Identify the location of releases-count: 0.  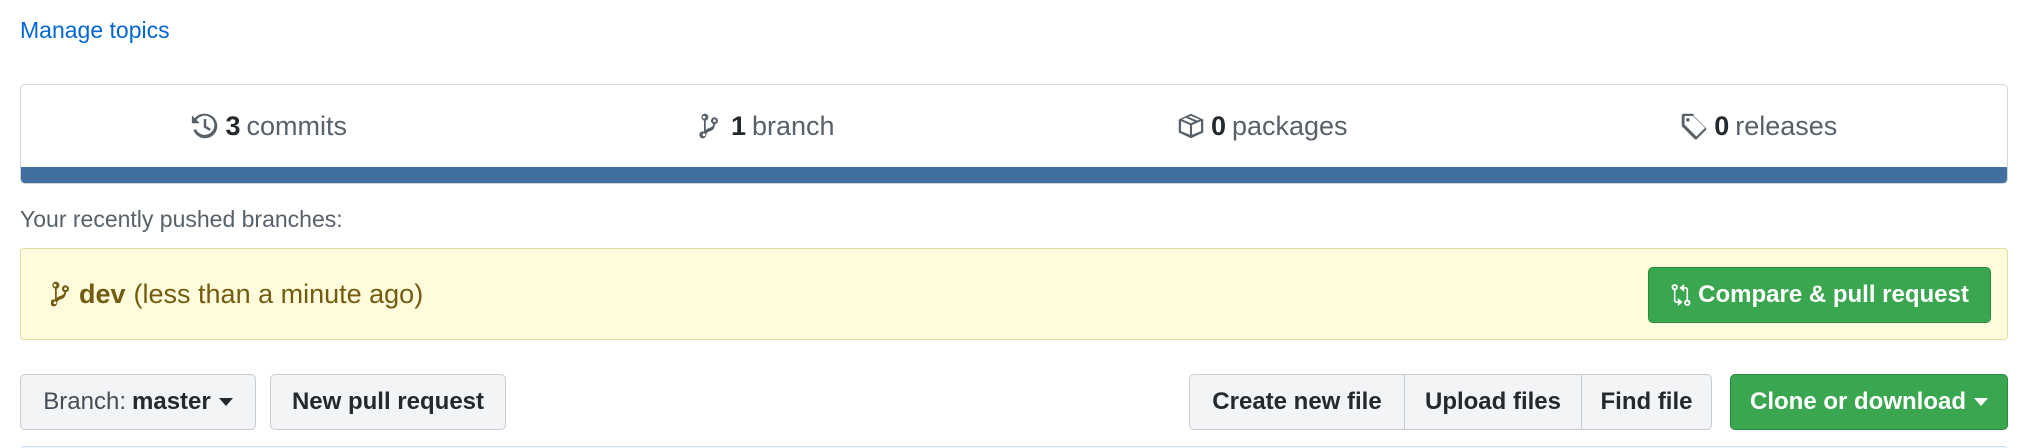
(1722, 125).